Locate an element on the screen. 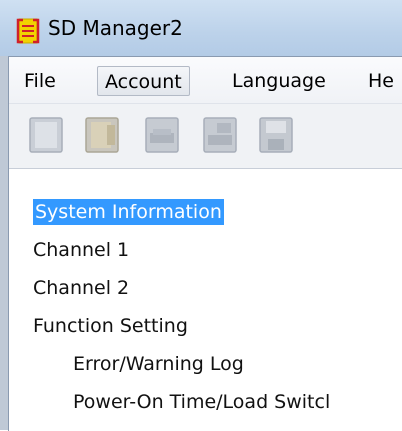 The width and height of the screenshot is (402, 431). tree-item-function-setting: Function Setting is located at coordinates (110, 326).